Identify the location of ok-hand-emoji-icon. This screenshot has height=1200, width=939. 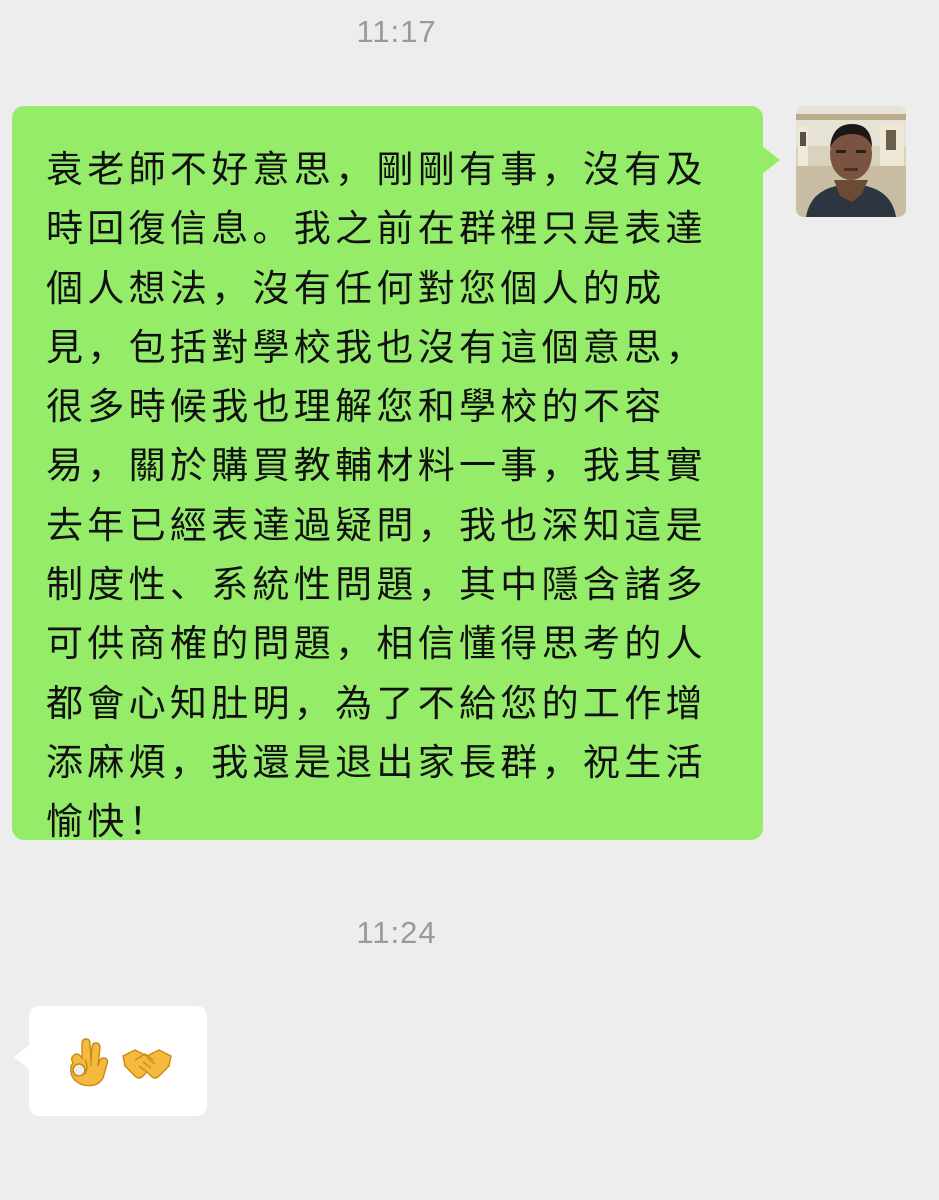
(89, 1062).